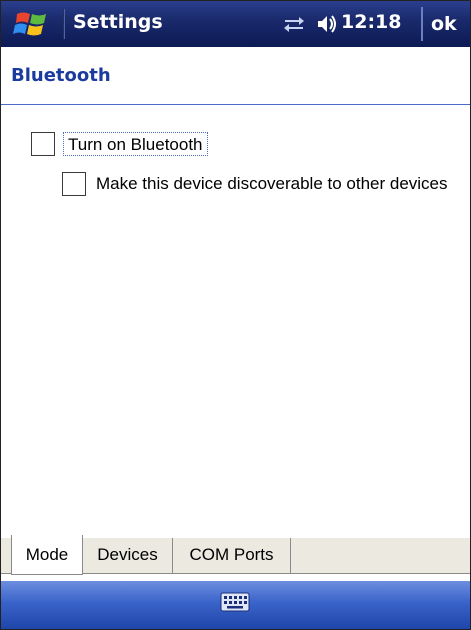 The image size is (471, 630). What do you see at coordinates (235, 104) in the screenshot?
I see `header-divider` at bounding box center [235, 104].